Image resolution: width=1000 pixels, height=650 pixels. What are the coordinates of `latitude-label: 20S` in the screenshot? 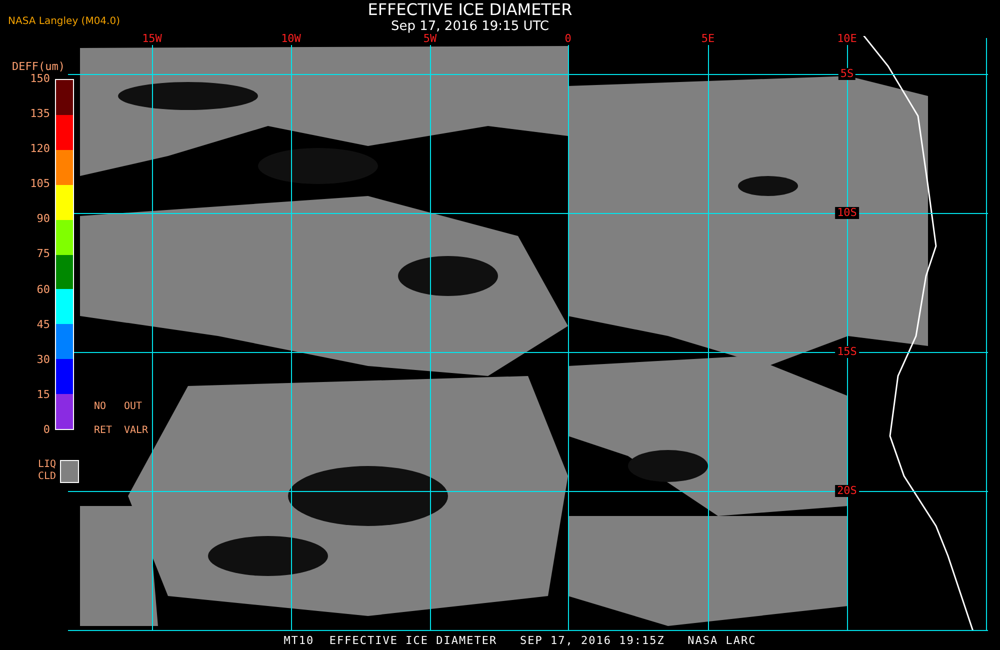 It's located at (847, 491).